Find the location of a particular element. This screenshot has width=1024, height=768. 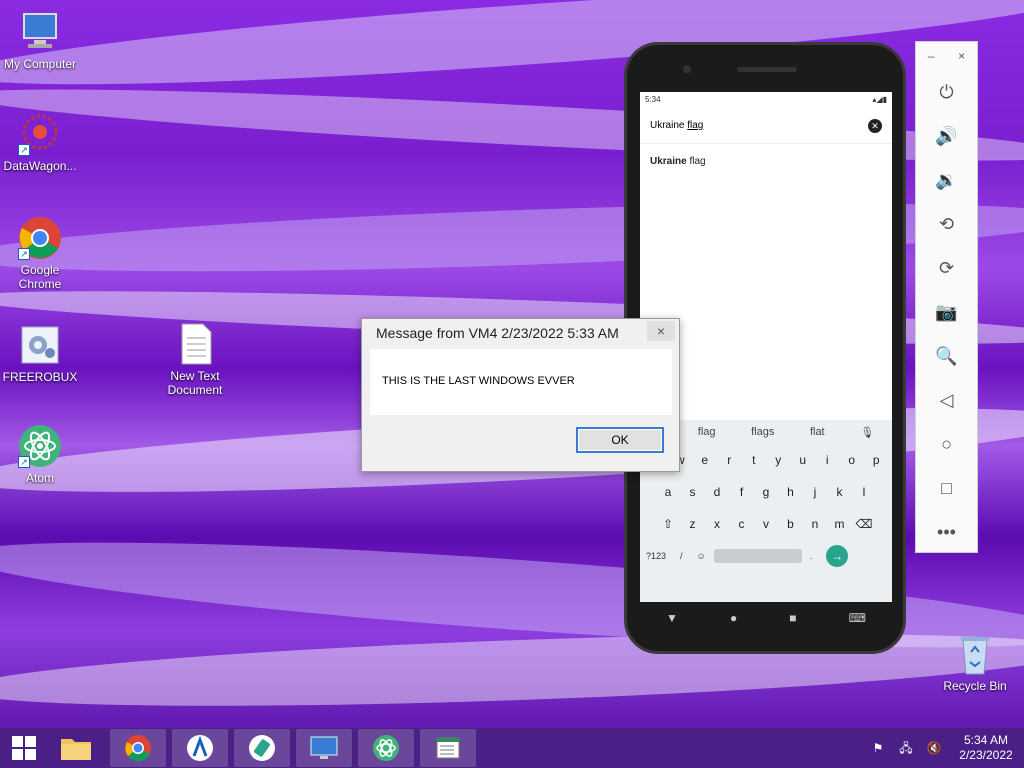

desktop-icon-google-chrome: ↗ Google Chrome is located at coordinates (40, 253).